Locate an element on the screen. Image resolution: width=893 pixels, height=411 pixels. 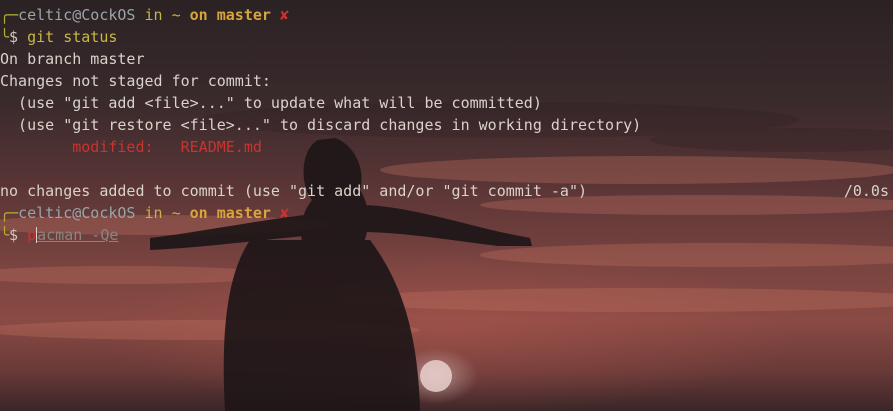
prompt-line-1: ╭─celtic@CockOS in ~ on master ✘ is located at coordinates (446, 15).